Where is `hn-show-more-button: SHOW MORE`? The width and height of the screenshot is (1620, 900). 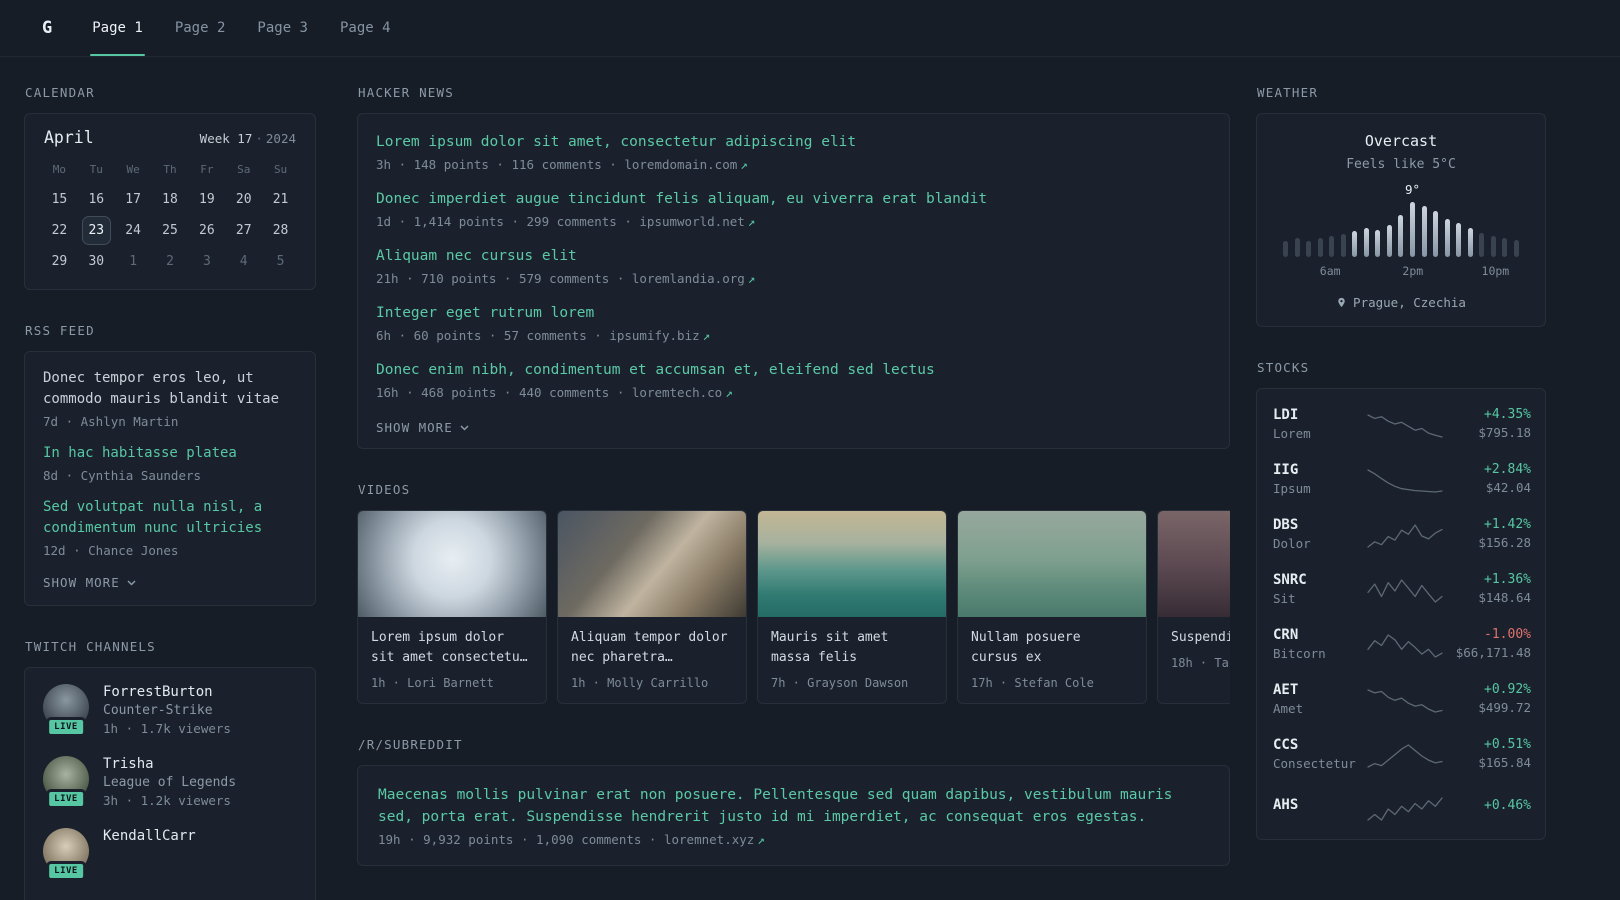
hn-show-more-button: SHOW MORE is located at coordinates (422, 427).